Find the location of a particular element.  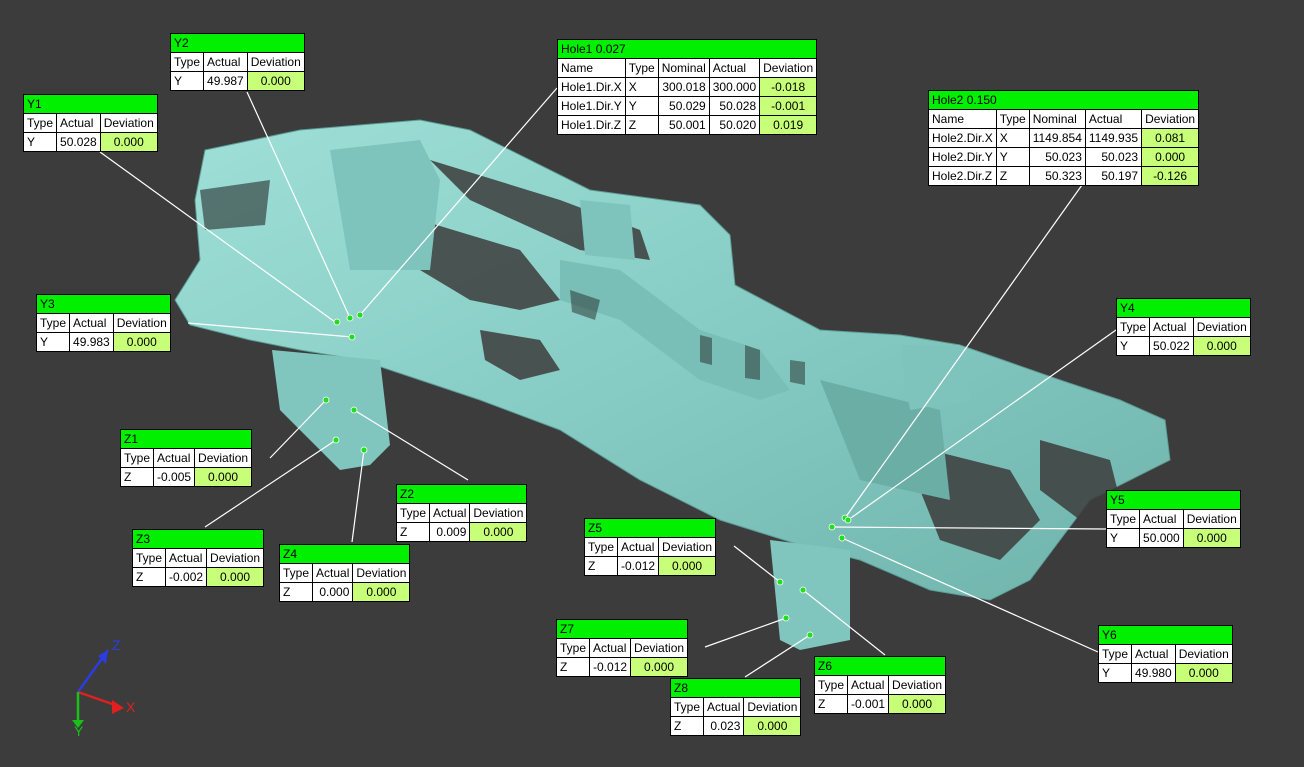

callout-y2: Y2 Type Actual Deviation Y 49.987 0.000 is located at coordinates (237, 62).